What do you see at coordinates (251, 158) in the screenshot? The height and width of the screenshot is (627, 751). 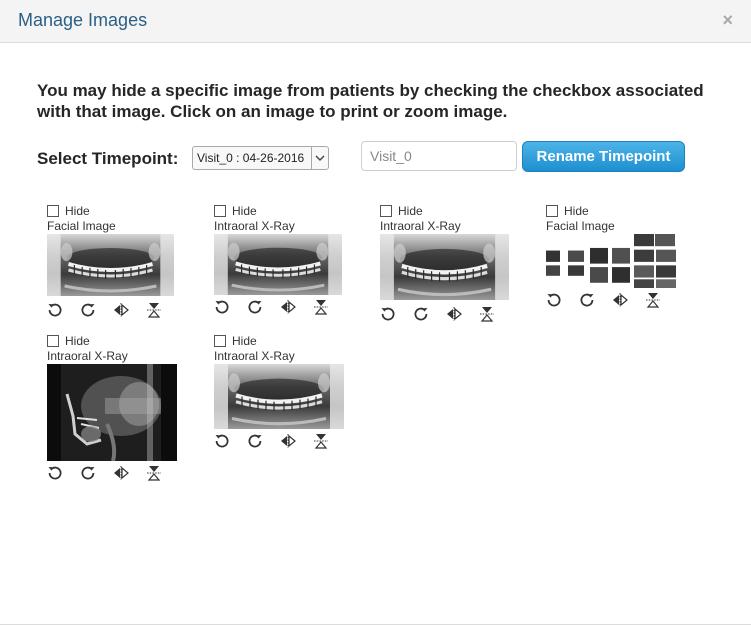 I see `timepoint-selected-value: Visit_0 : 04-26-2016` at bounding box center [251, 158].